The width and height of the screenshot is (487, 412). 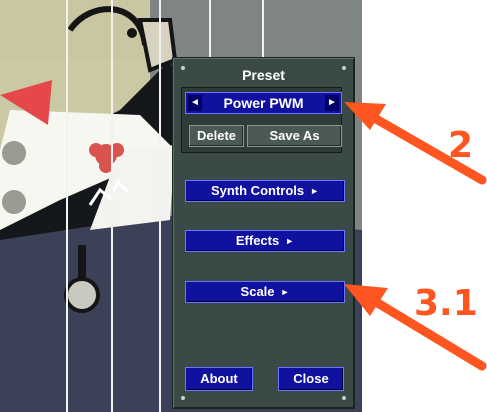 I want to click on synth-controls-button: Synth Controls ►, so click(x=265, y=191).